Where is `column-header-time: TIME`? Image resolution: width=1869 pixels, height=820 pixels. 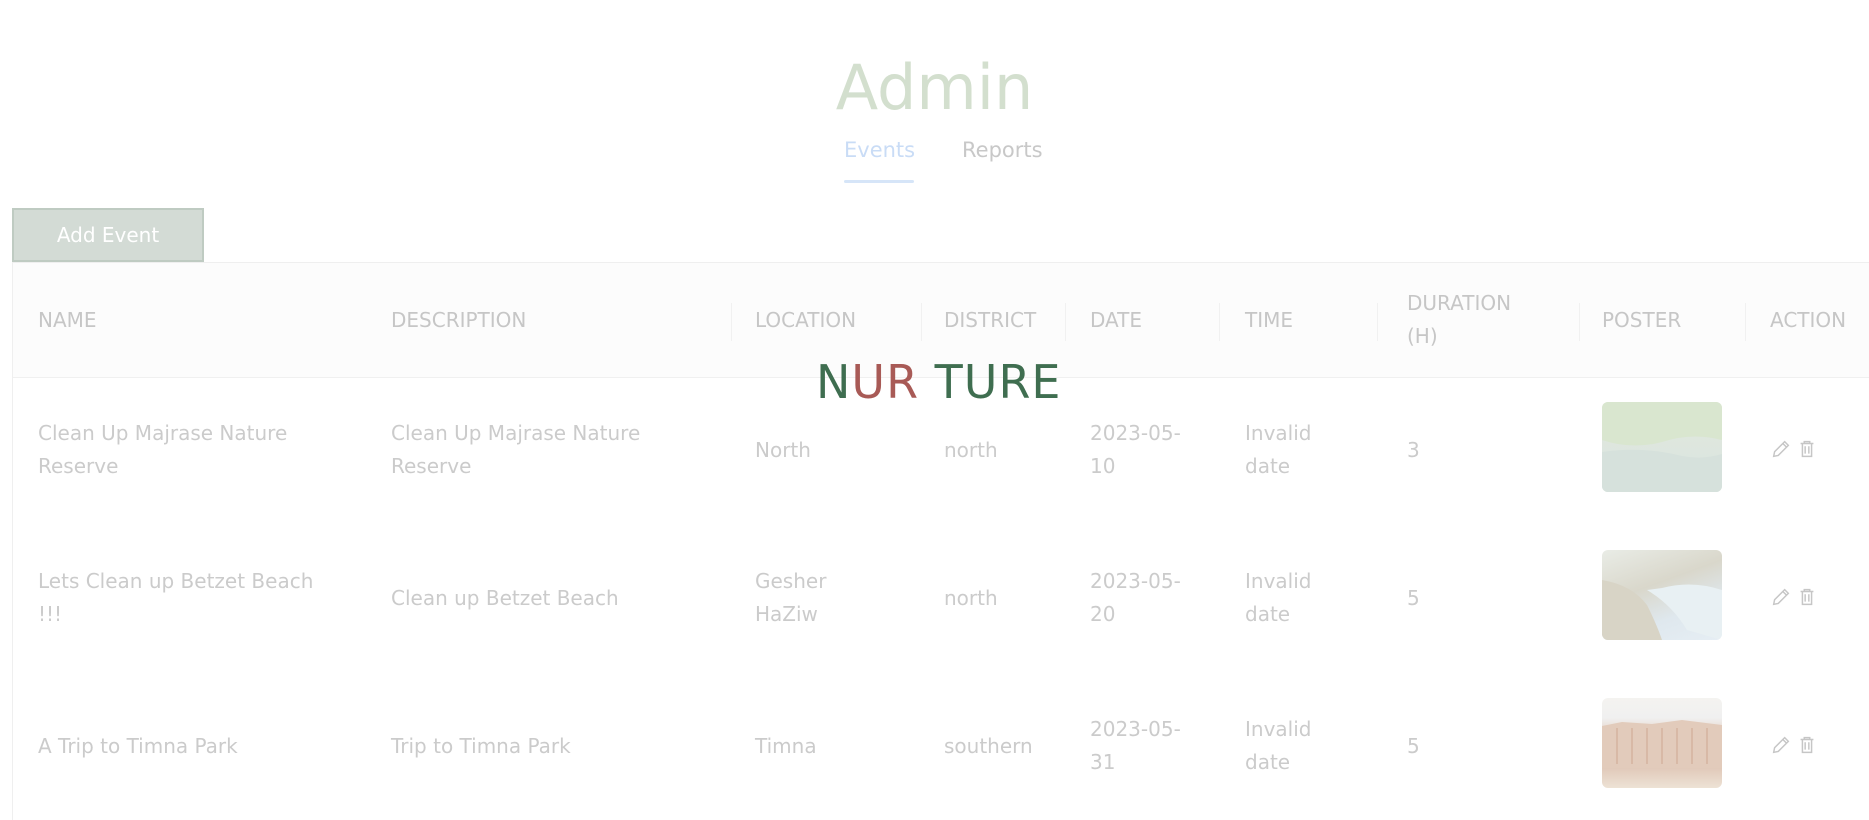 column-header-time: TIME is located at coordinates (1269, 320).